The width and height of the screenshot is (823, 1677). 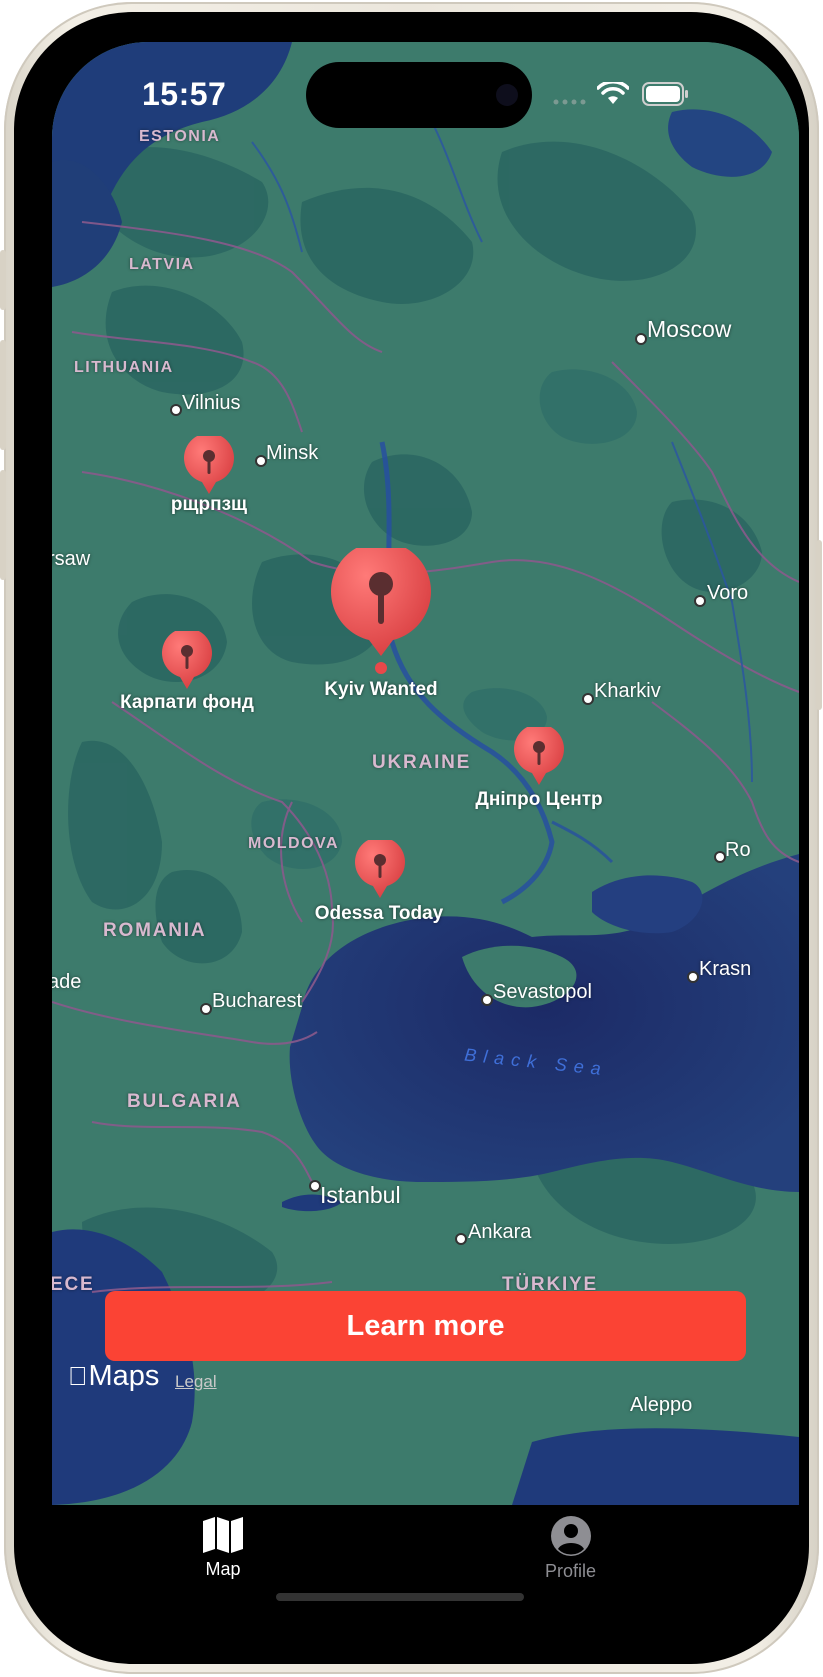 I want to click on city-label: Bucharest, so click(x=257, y=1001).